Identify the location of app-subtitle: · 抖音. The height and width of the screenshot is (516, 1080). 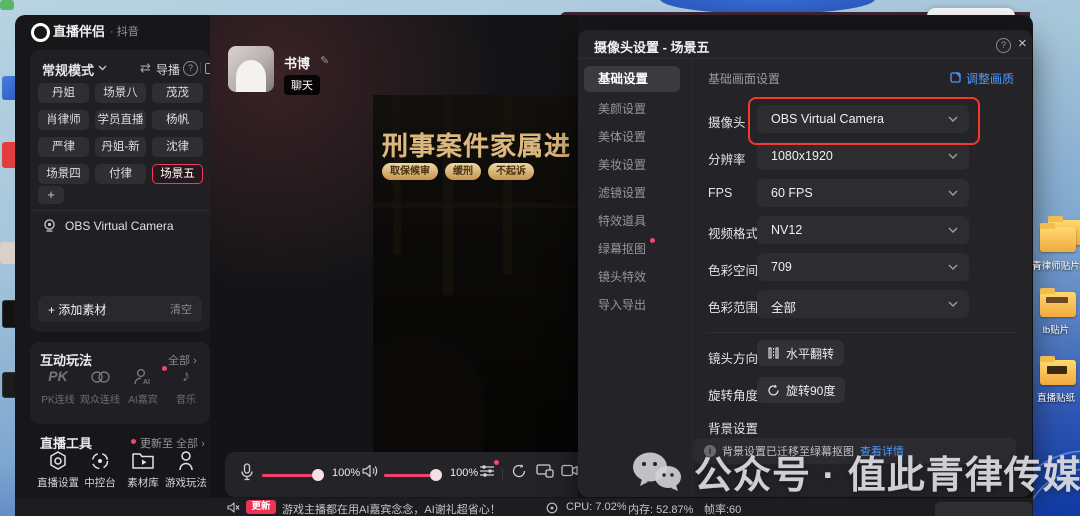
(124, 32).